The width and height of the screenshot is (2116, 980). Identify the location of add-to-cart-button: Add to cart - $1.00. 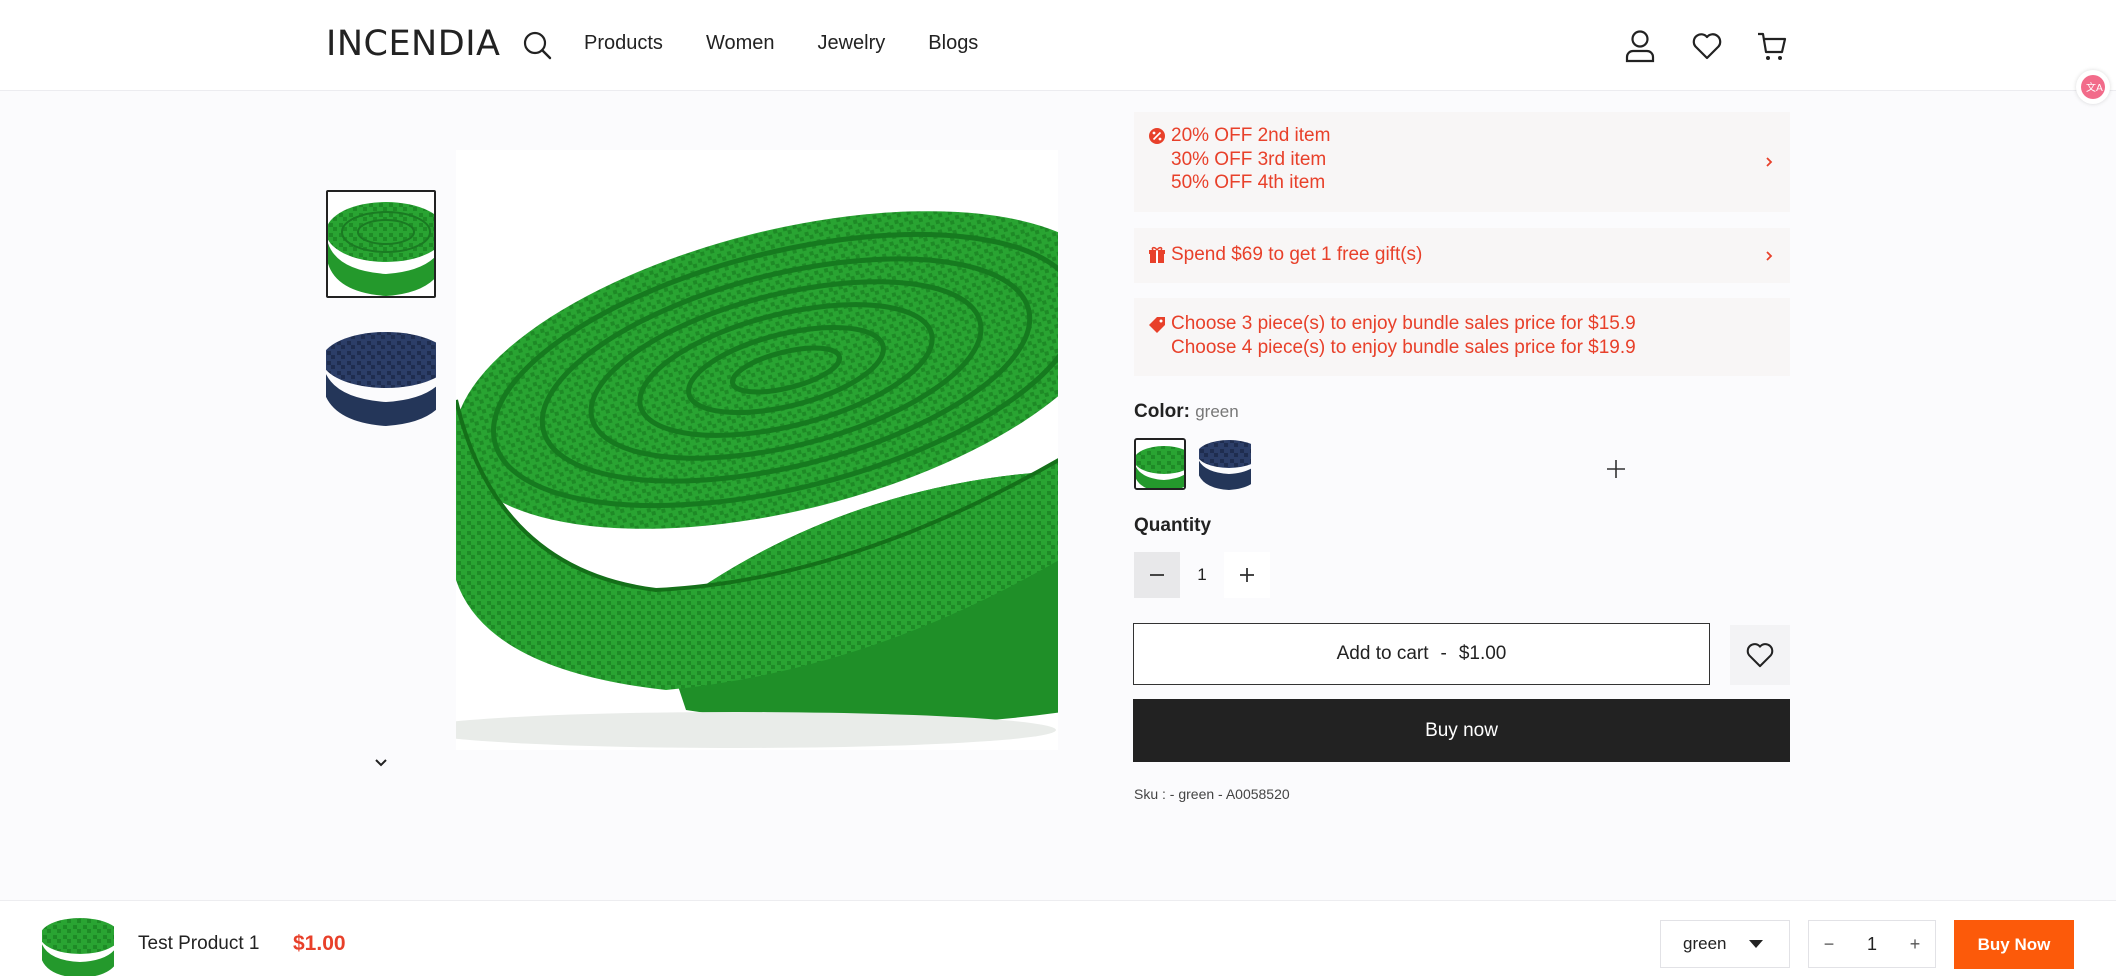
(1421, 654).